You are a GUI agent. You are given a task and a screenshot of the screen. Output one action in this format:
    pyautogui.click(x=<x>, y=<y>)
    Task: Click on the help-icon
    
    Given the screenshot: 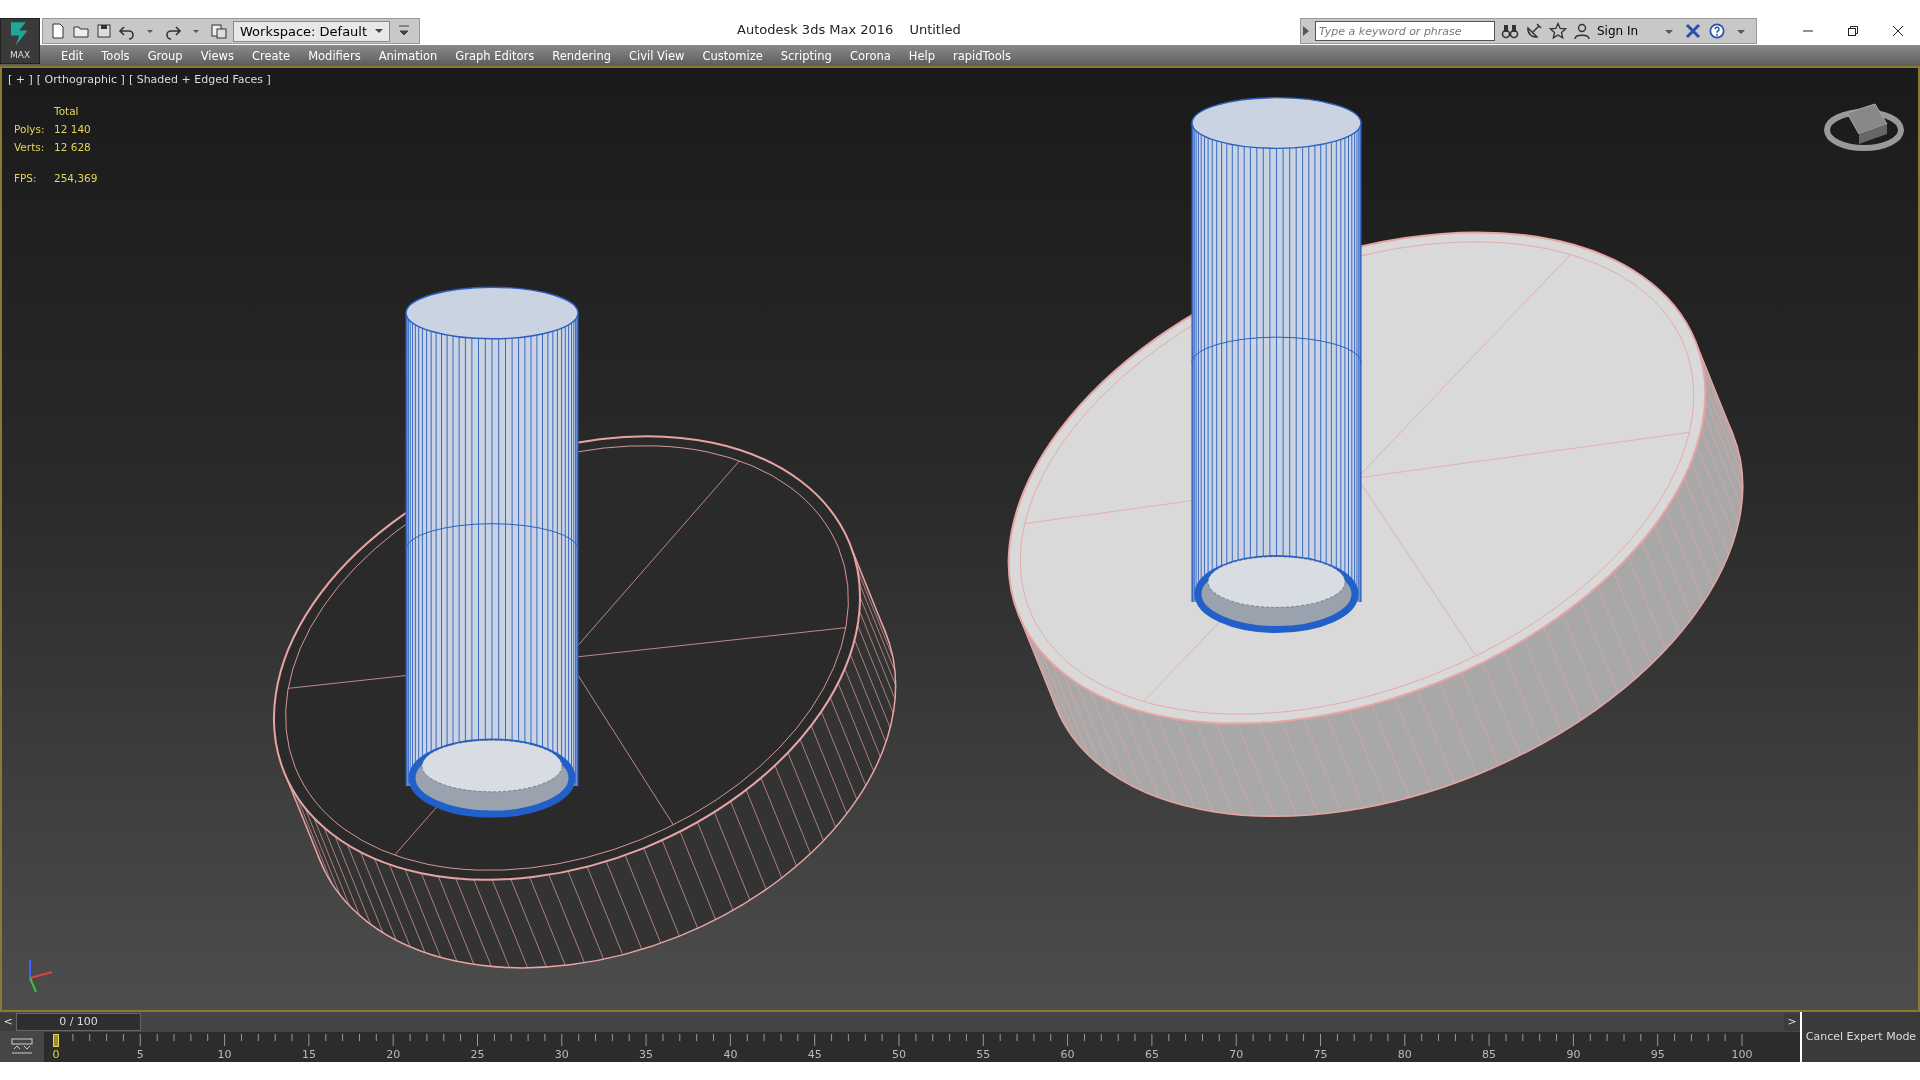 What is the action you would take?
    pyautogui.click(x=1717, y=31)
    